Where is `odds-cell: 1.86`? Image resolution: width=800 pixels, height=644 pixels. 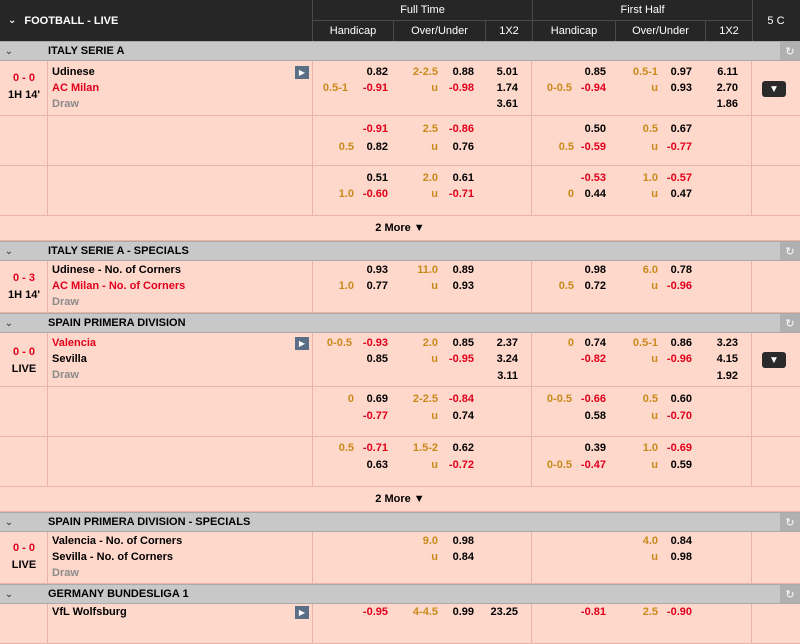
odds-cell: 1.86 is located at coordinates (722, 104).